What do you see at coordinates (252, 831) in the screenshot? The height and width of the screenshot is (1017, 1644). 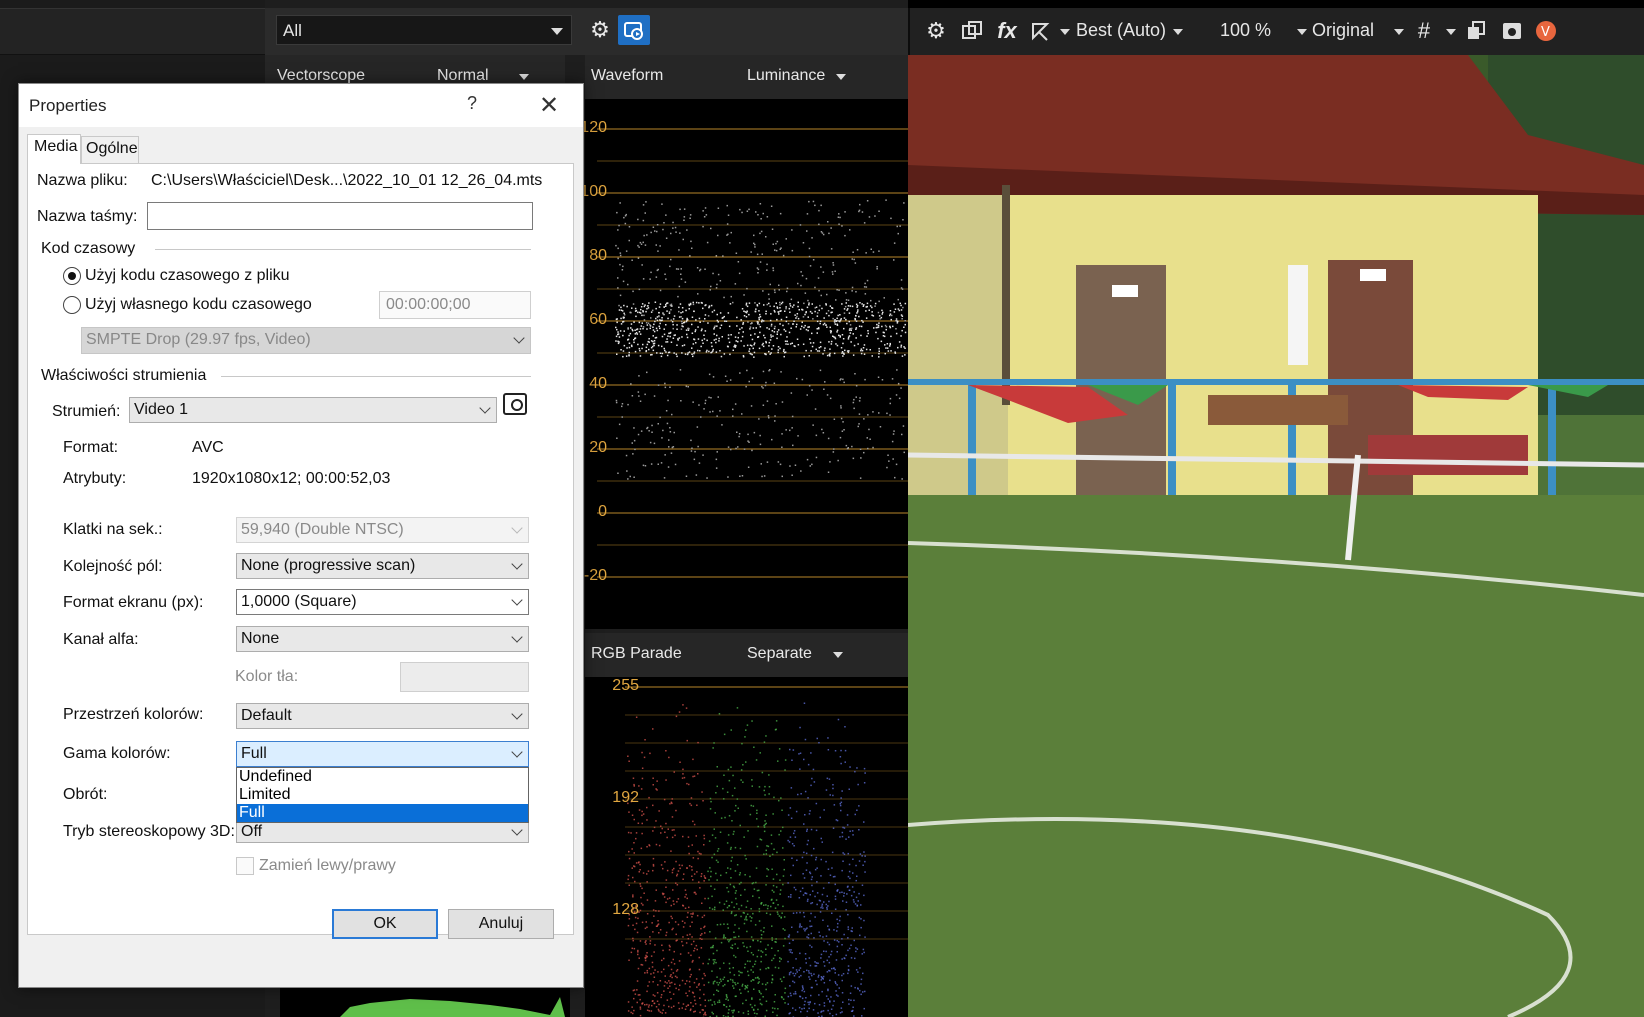 I see `stereo-value: Off` at bounding box center [252, 831].